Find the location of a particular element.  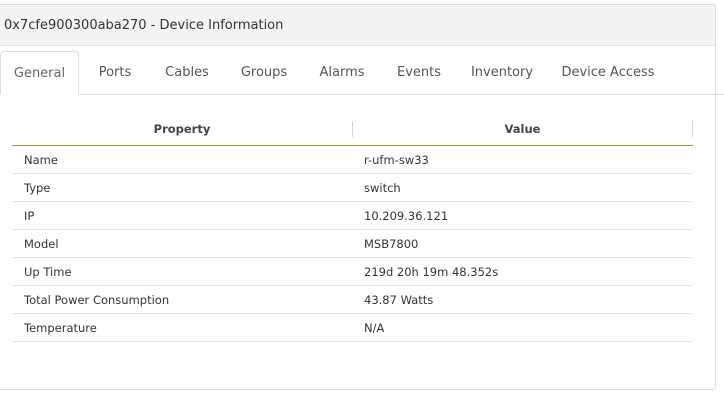

property-value: r-ufm-sw33 is located at coordinates (396, 159).